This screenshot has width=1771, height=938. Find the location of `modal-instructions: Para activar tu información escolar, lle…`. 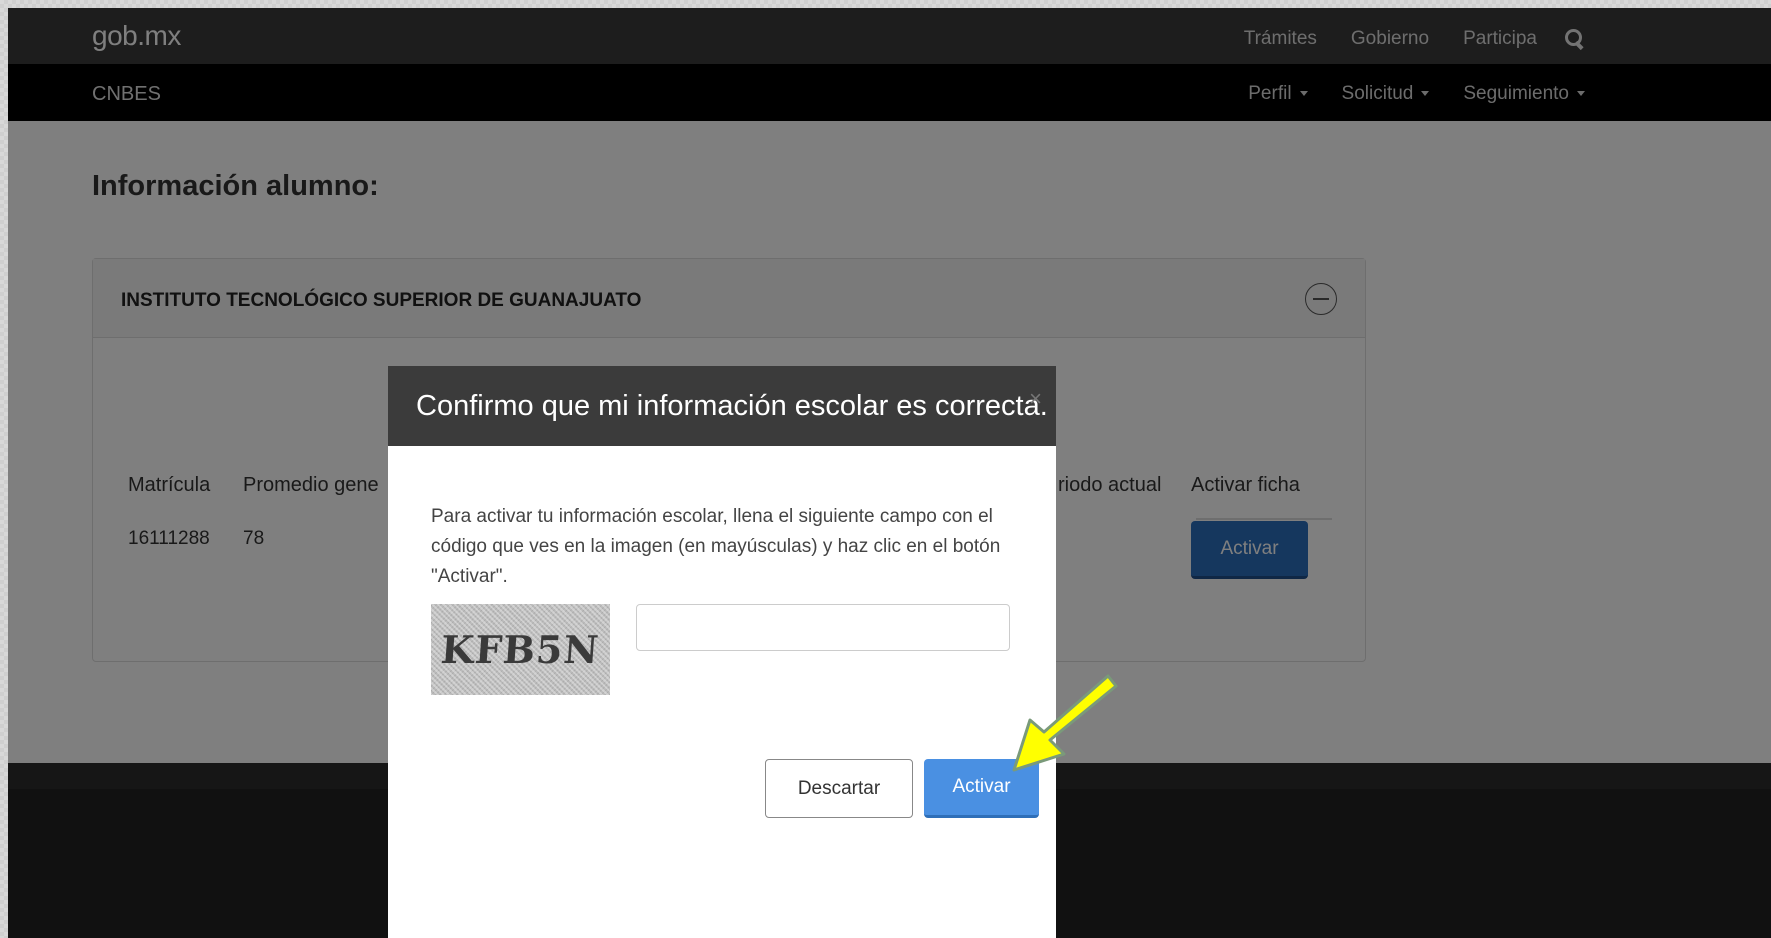

modal-instructions: Para activar tu información escolar, lle… is located at coordinates (716, 546).